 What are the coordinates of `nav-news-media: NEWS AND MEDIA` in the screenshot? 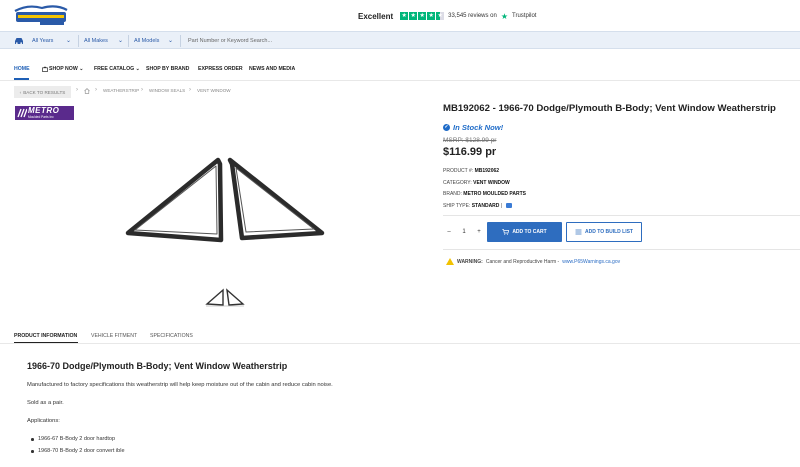 It's located at (272, 71).